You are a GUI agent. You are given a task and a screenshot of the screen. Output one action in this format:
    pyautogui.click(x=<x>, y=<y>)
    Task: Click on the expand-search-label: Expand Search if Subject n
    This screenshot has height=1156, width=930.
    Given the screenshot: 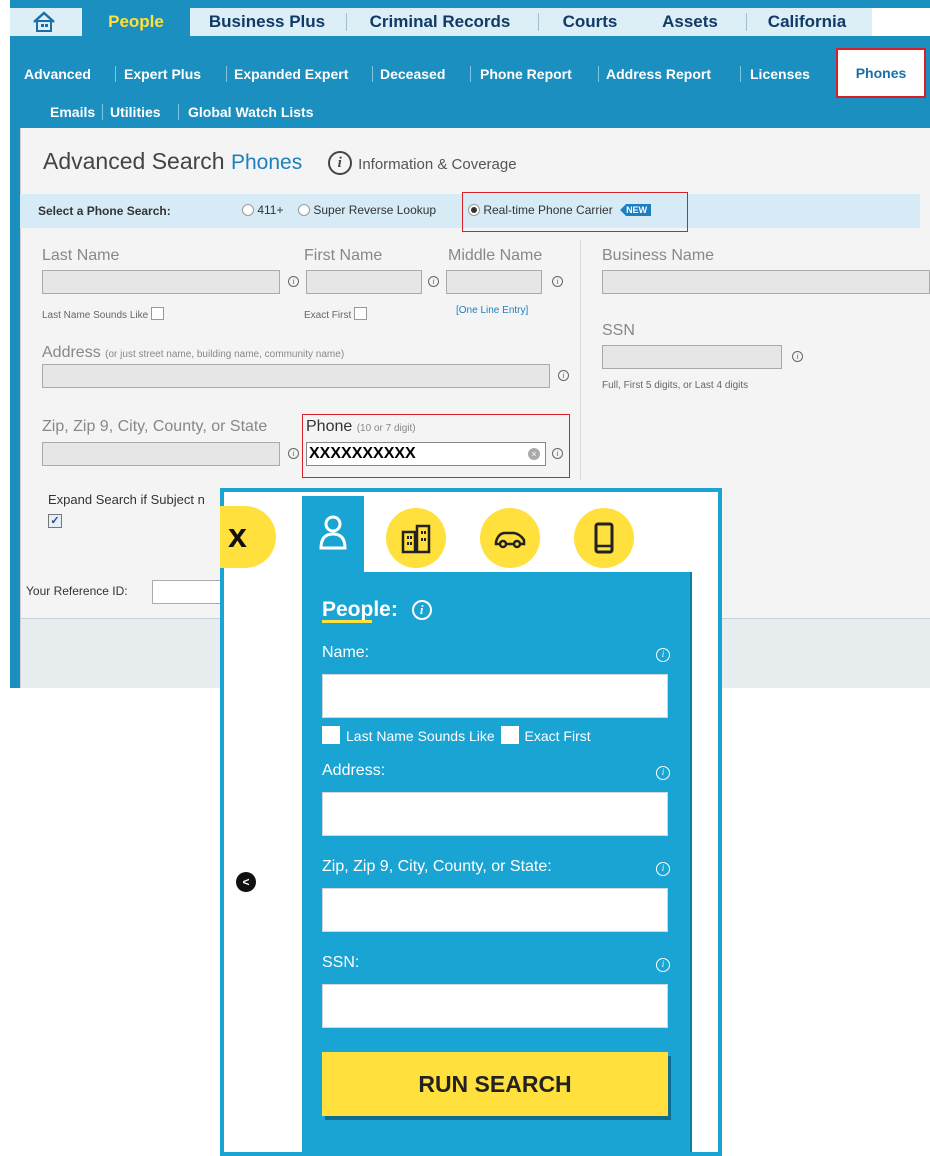 What is the action you would take?
    pyautogui.click(x=126, y=499)
    